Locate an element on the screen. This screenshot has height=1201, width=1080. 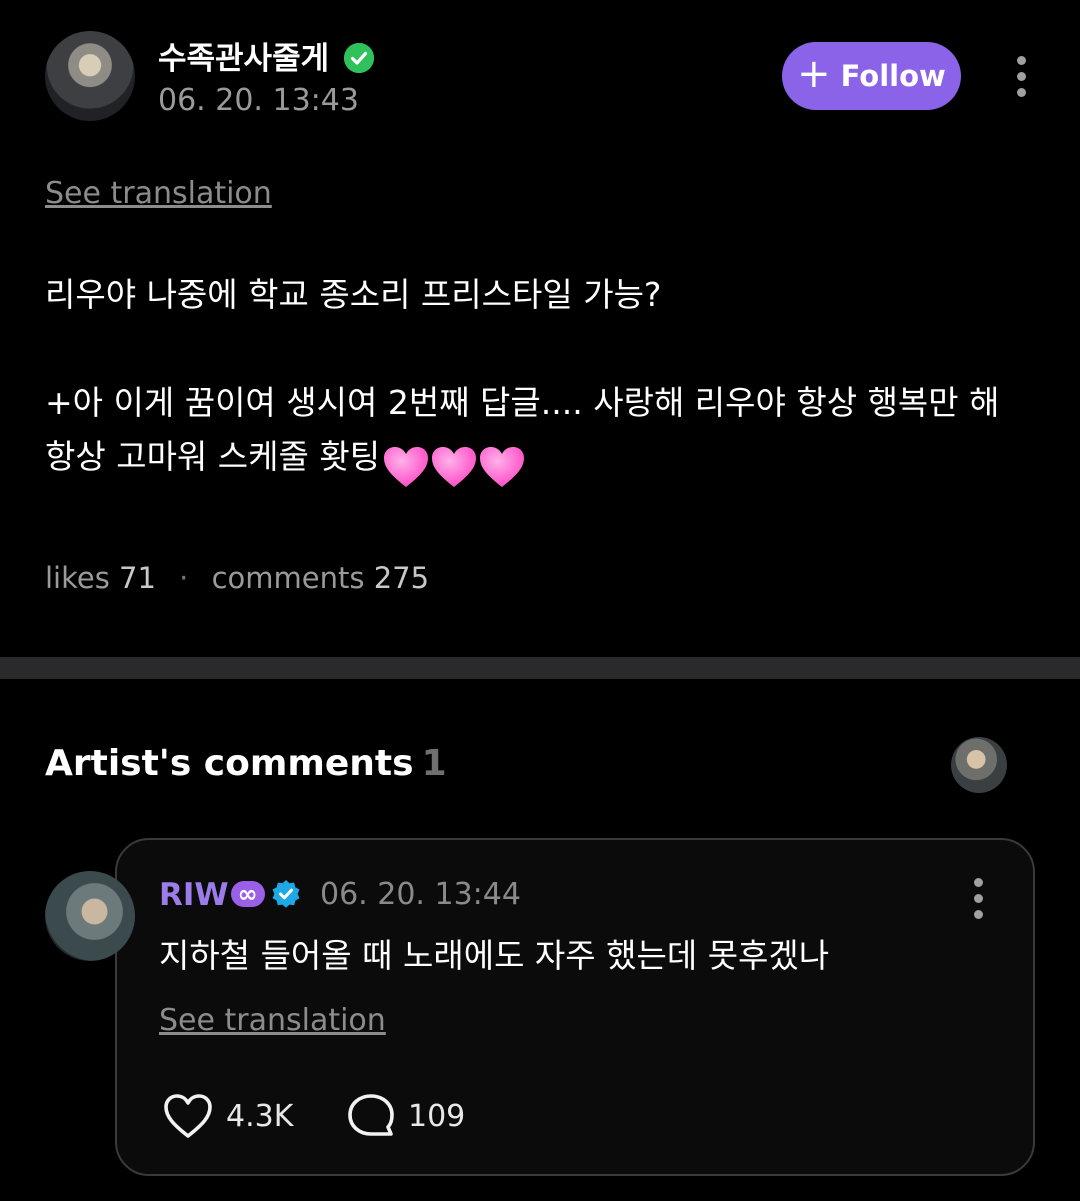
reply-button: 109 is located at coordinates (405, 1116).